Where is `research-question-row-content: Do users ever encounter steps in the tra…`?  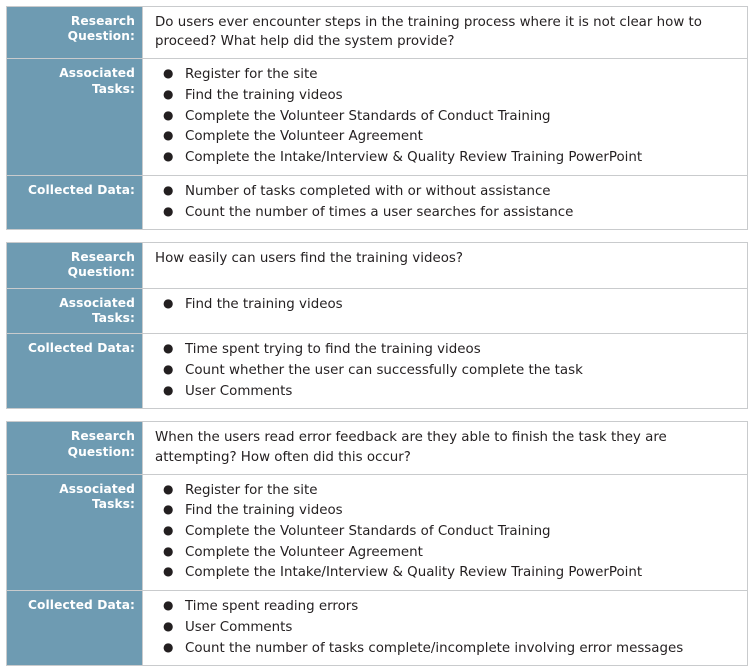
research-question-row-content: Do users ever encounter steps in the tra… is located at coordinates (444, 33).